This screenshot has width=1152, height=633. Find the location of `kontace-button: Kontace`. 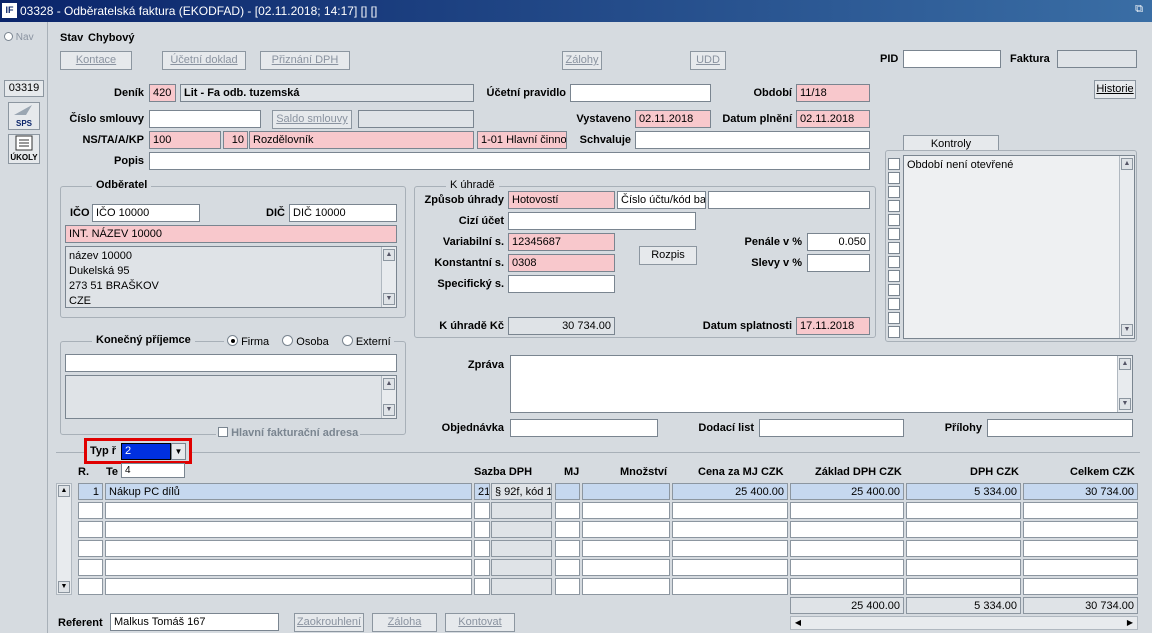

kontace-button: Kontace is located at coordinates (96, 60).